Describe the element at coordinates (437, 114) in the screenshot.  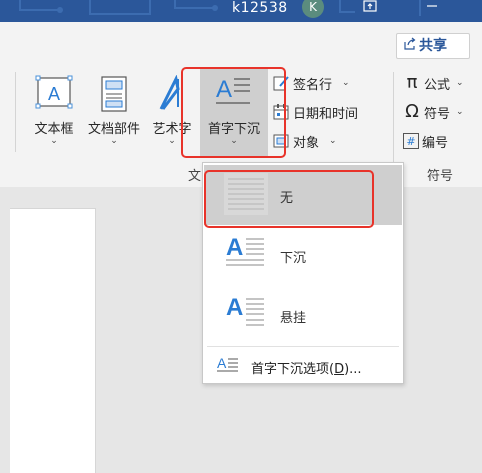
I see `symbol-label: 符号` at that location.